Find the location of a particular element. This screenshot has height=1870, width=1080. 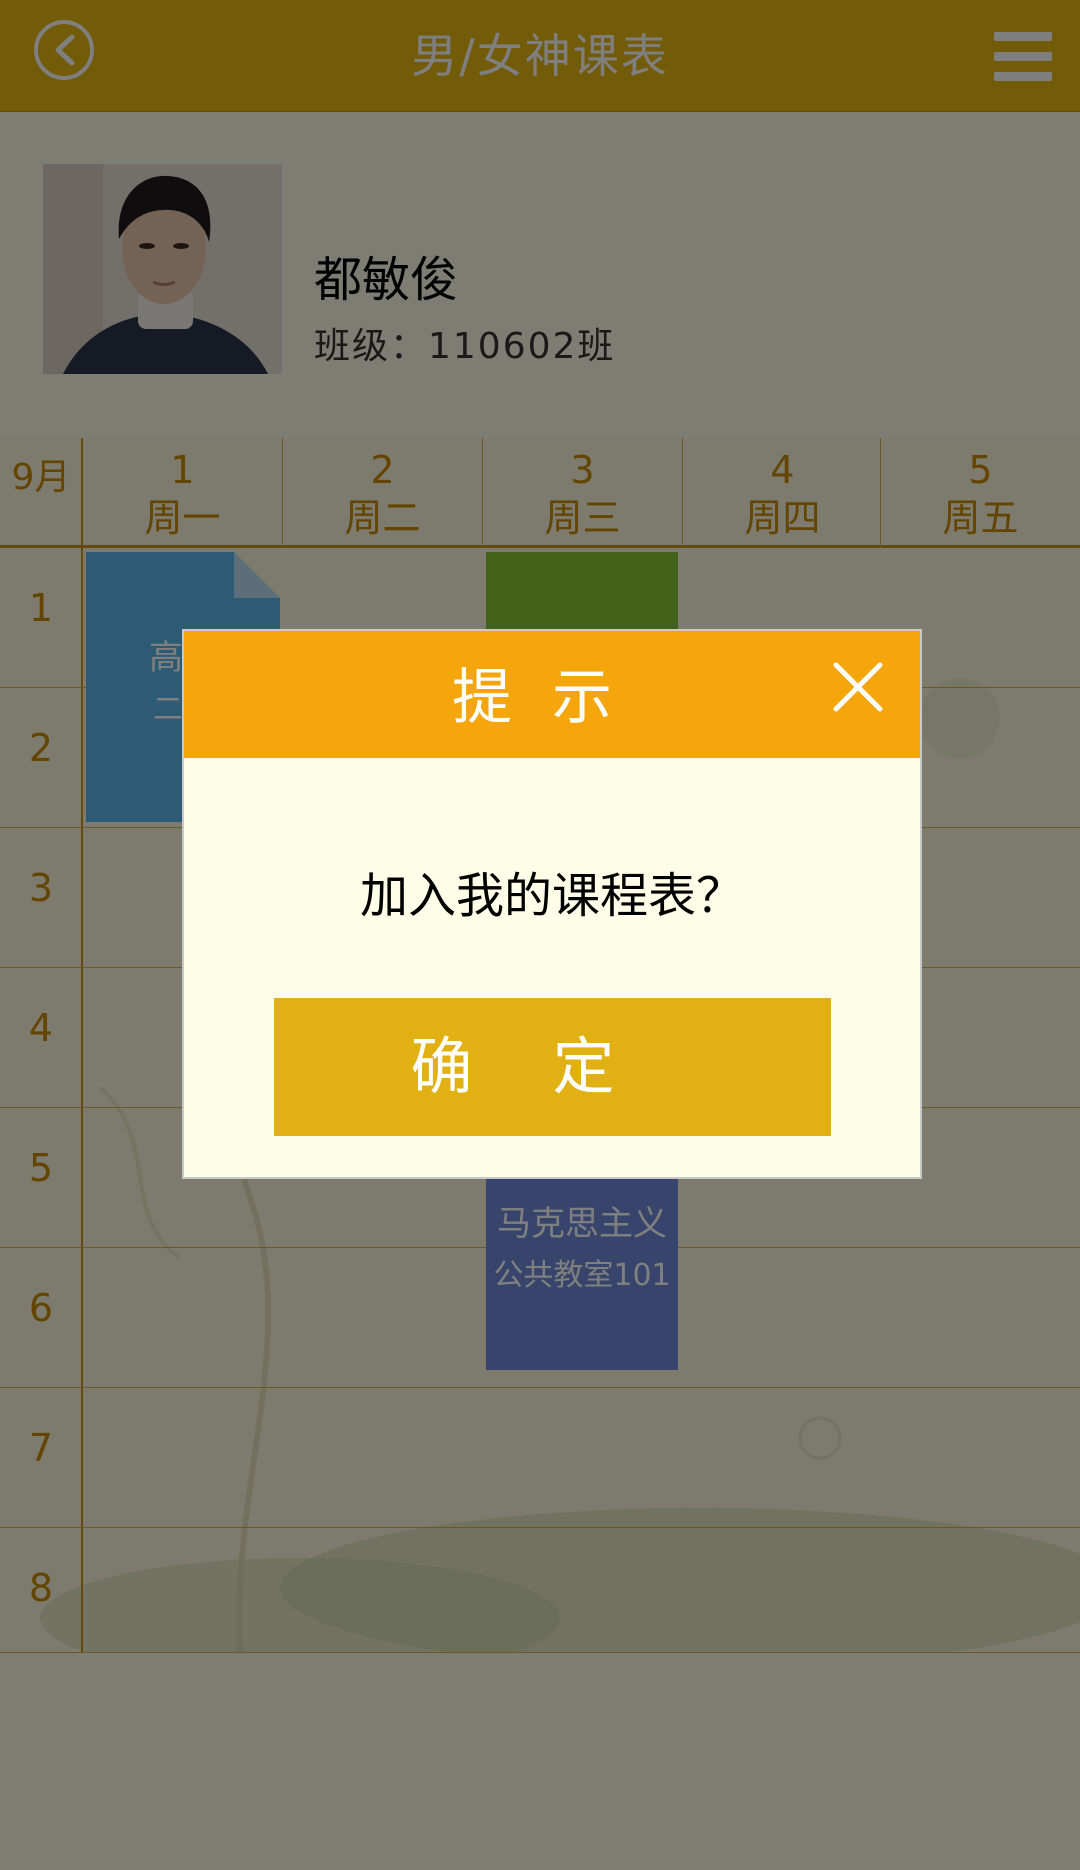

close-icon is located at coordinates (858, 687).